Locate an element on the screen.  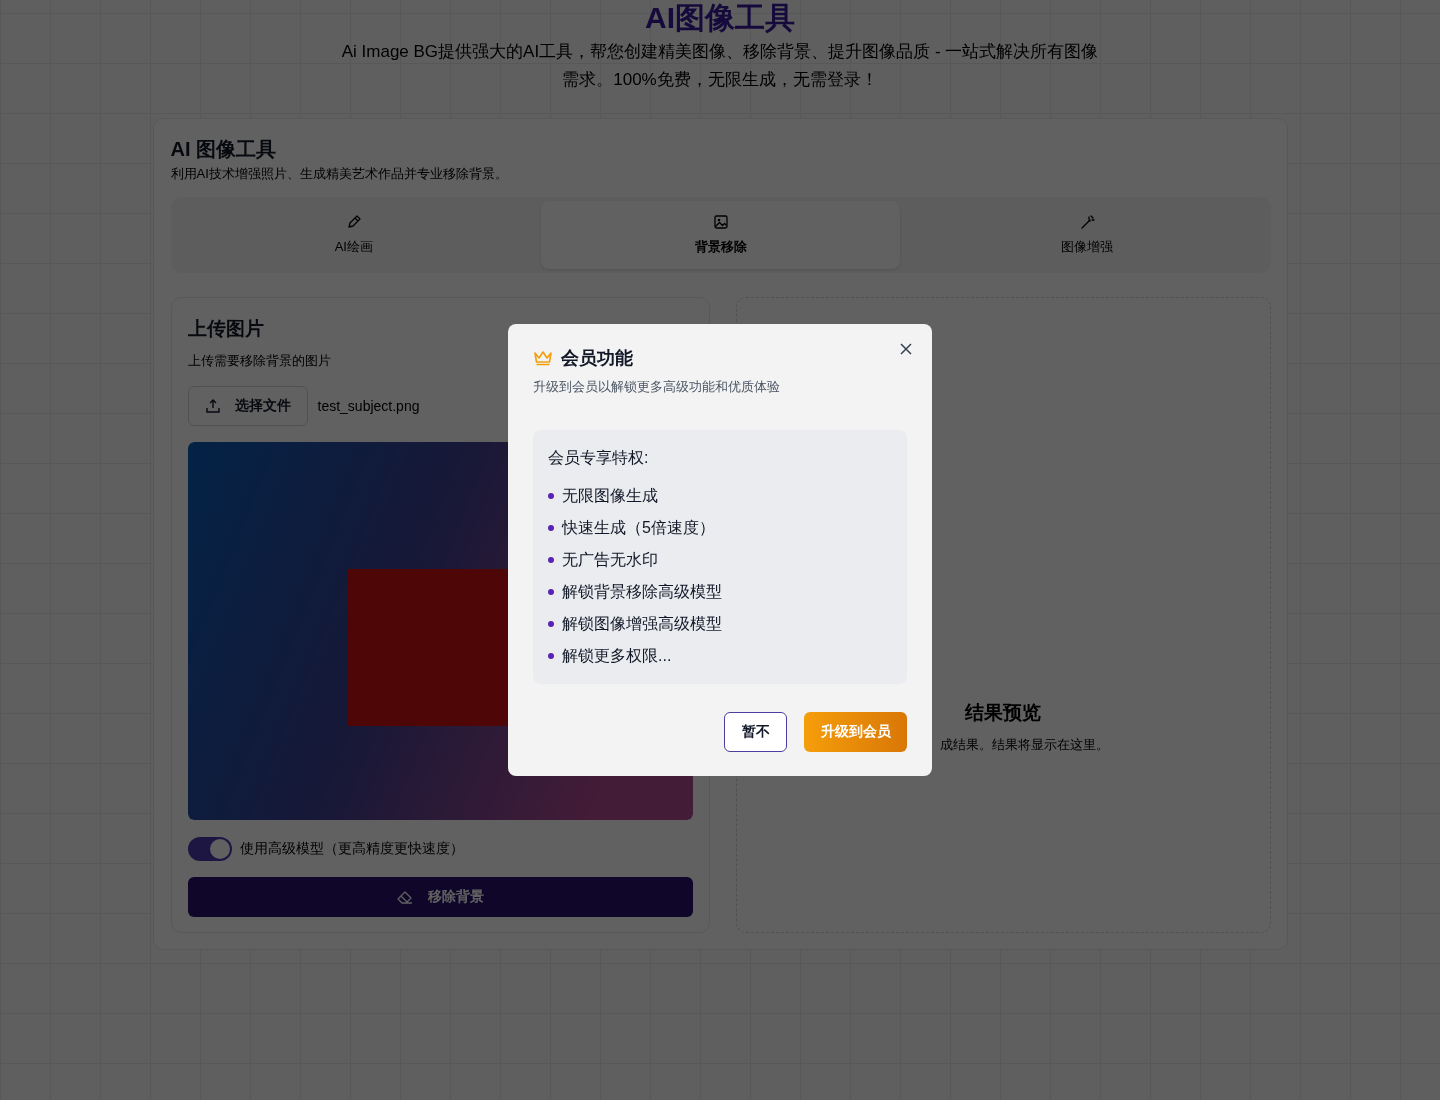
card-title: AI 图像工具 is located at coordinates (224, 149).